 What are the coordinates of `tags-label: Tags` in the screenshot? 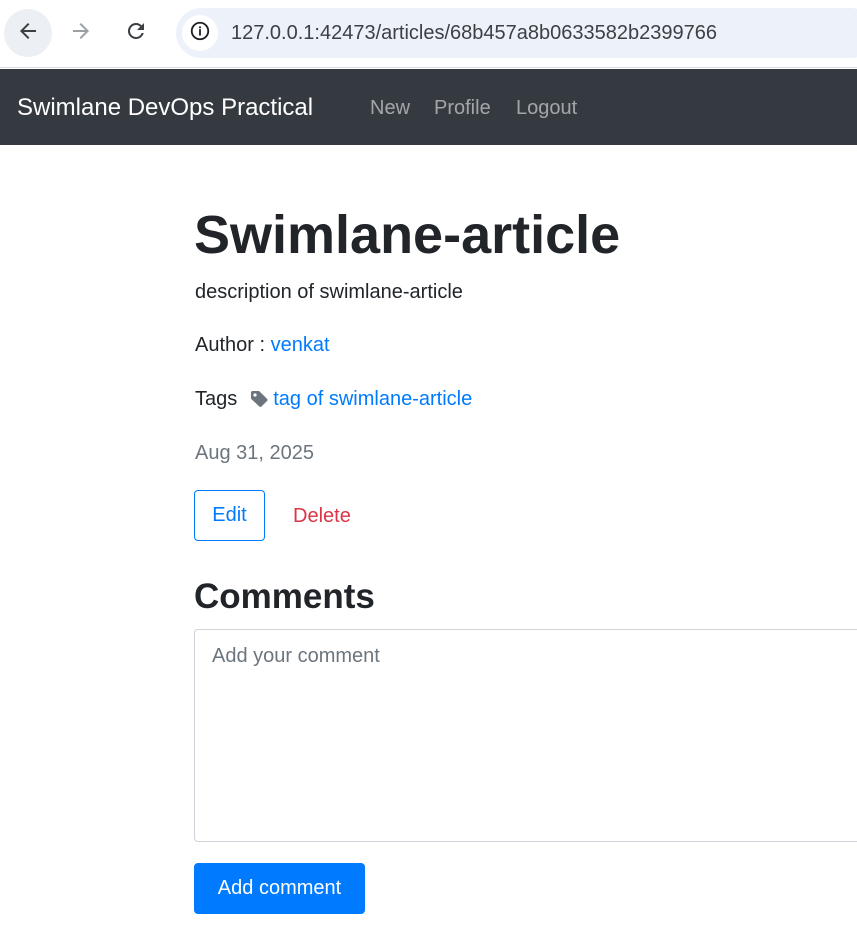 It's located at (216, 399).